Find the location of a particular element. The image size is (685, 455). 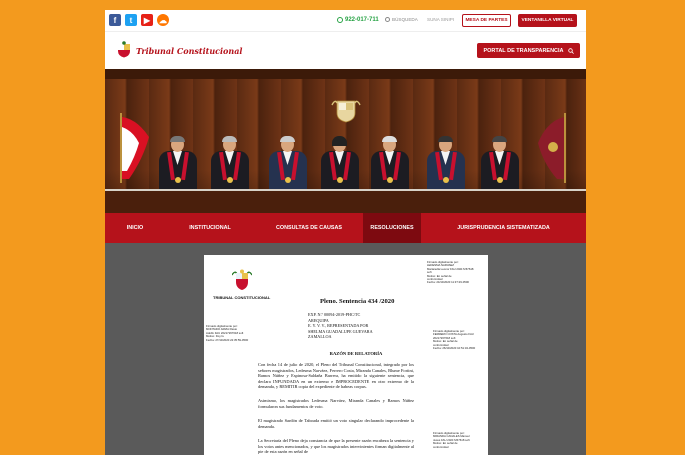

institutional-flag-right is located at coordinates (552, 148).